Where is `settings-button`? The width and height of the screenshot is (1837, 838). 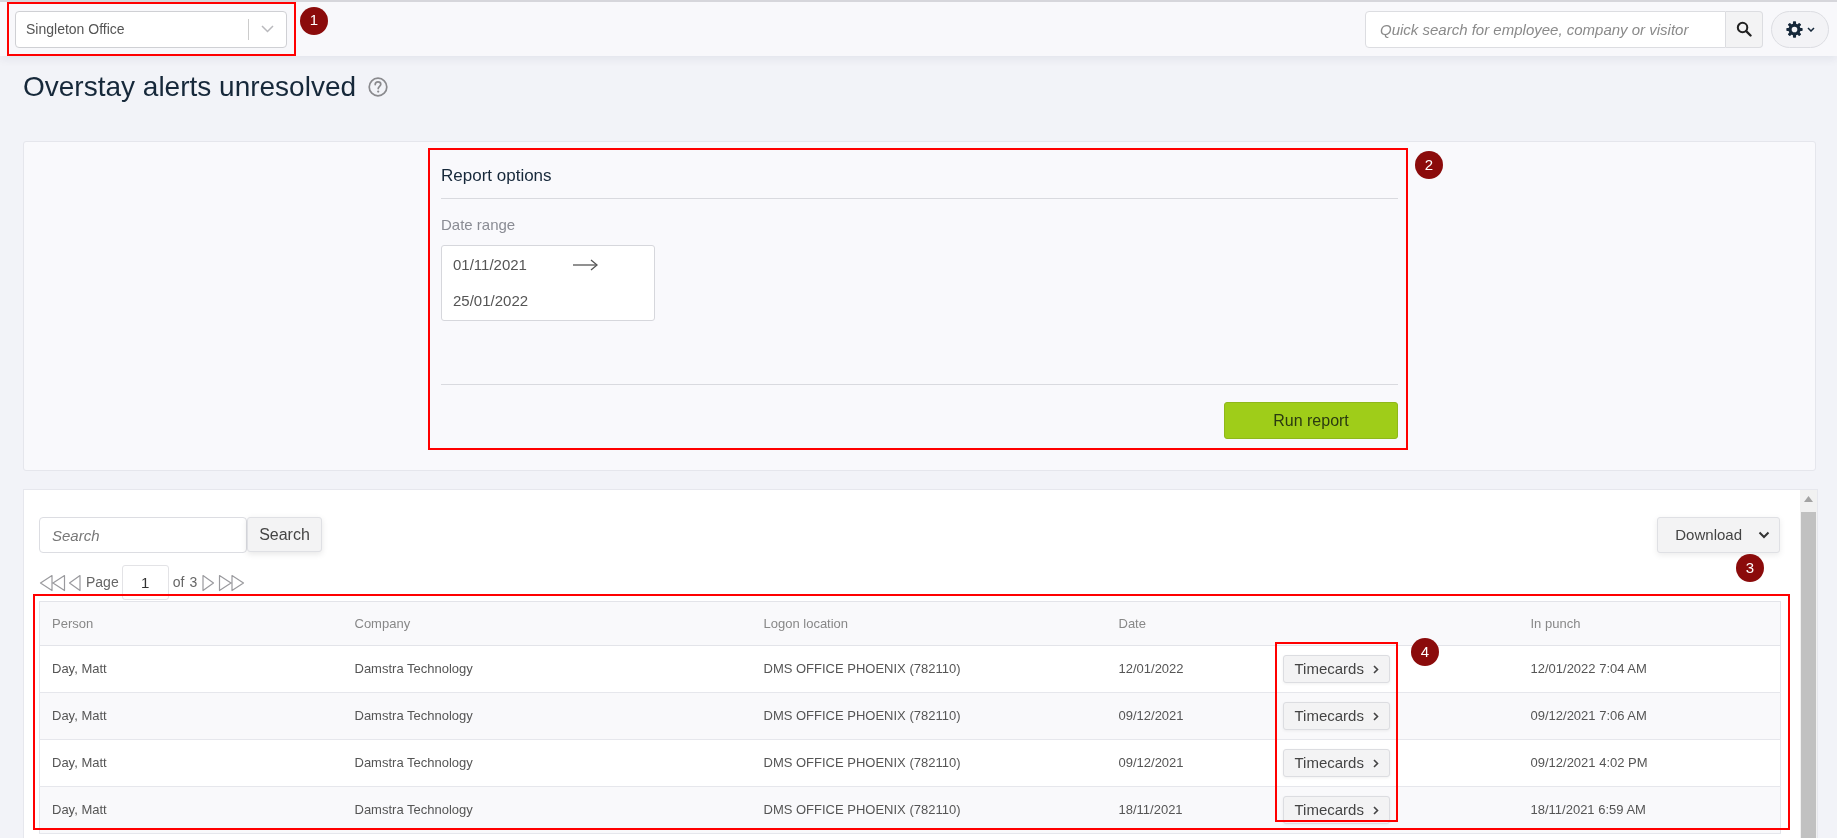
settings-button is located at coordinates (1800, 29).